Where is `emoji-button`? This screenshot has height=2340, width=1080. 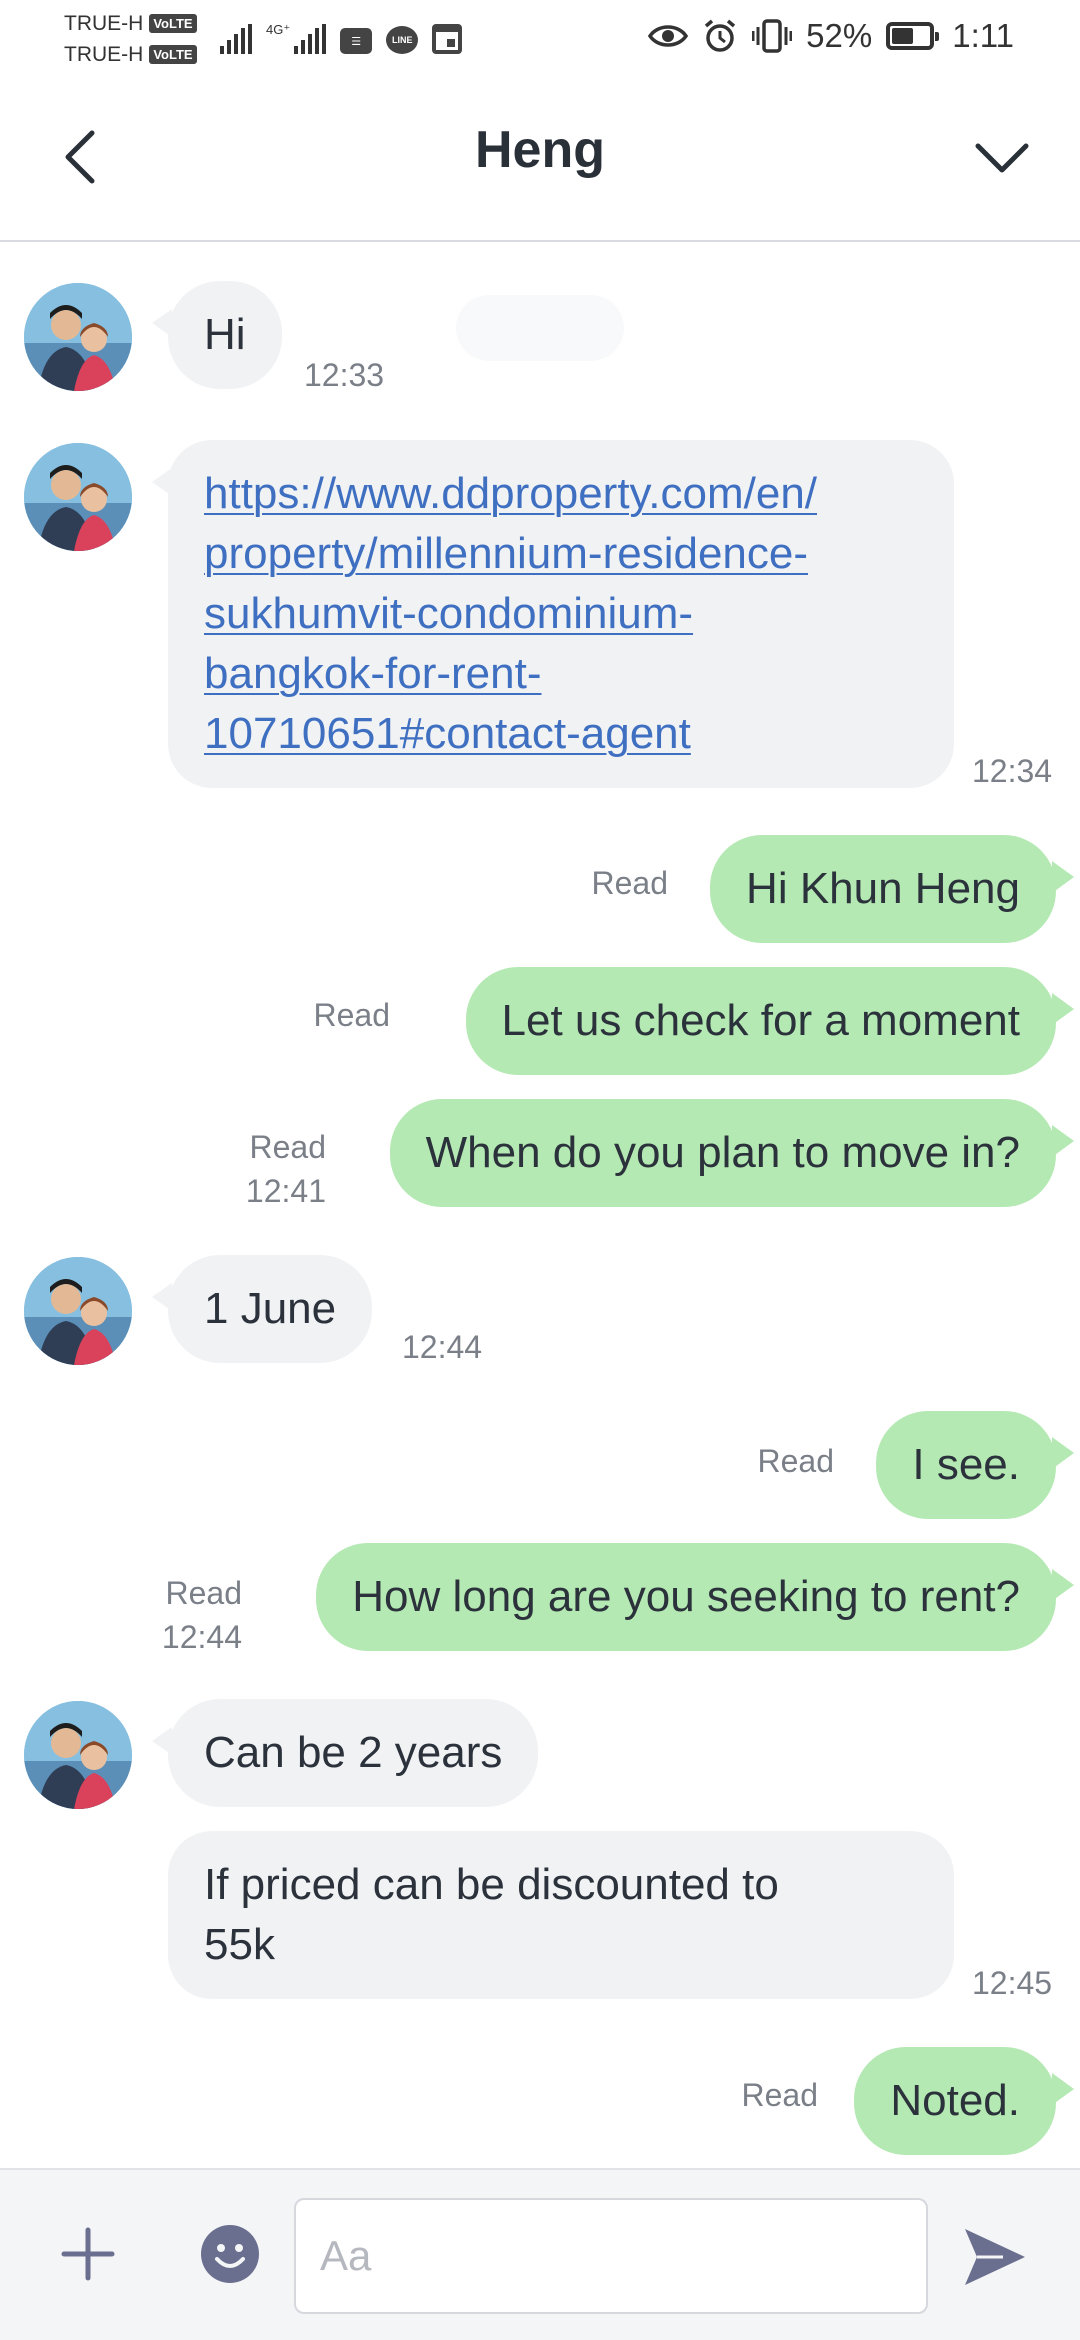
emoji-button is located at coordinates (230, 2254).